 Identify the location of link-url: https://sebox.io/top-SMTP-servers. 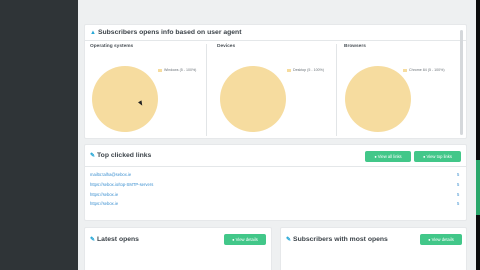
(121, 184).